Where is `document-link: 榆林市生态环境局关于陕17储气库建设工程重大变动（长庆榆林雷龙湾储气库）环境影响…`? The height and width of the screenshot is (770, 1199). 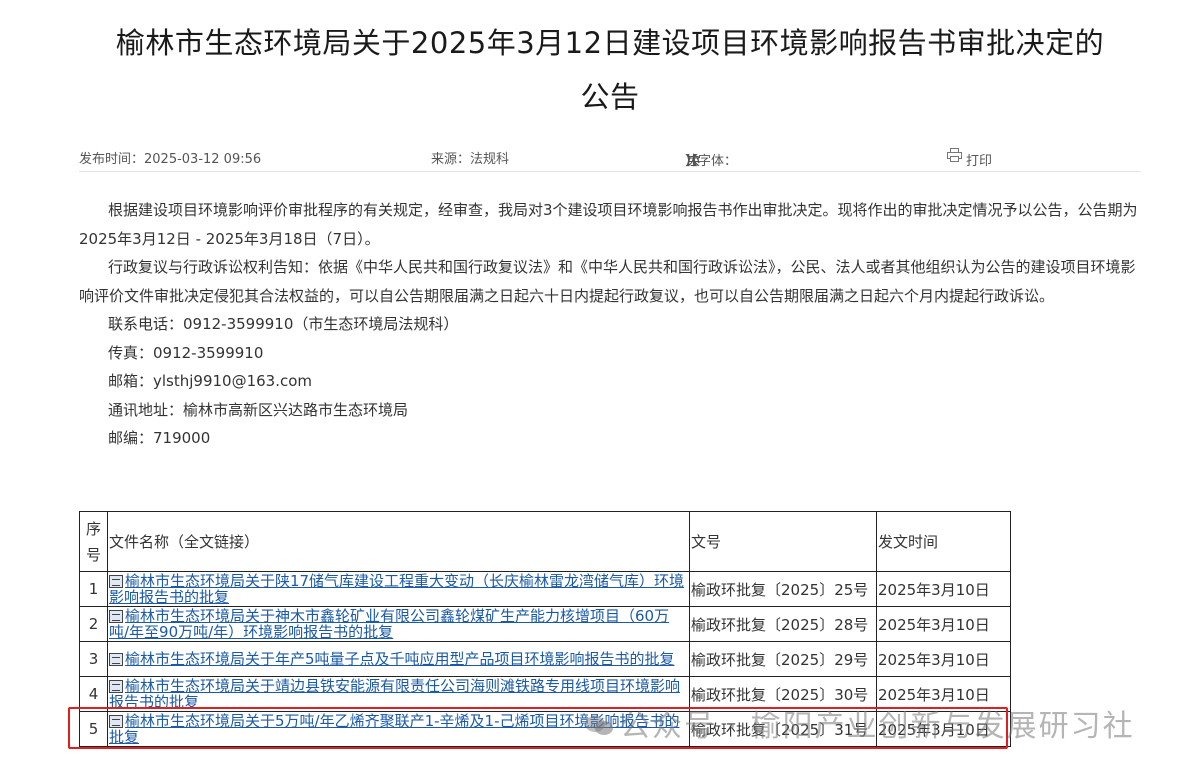
document-link: 榆林市生态环境局关于陕17储气库建设工程重大变动（长庆榆林雷龙湾储气库）环境影响… is located at coordinates (396, 589).